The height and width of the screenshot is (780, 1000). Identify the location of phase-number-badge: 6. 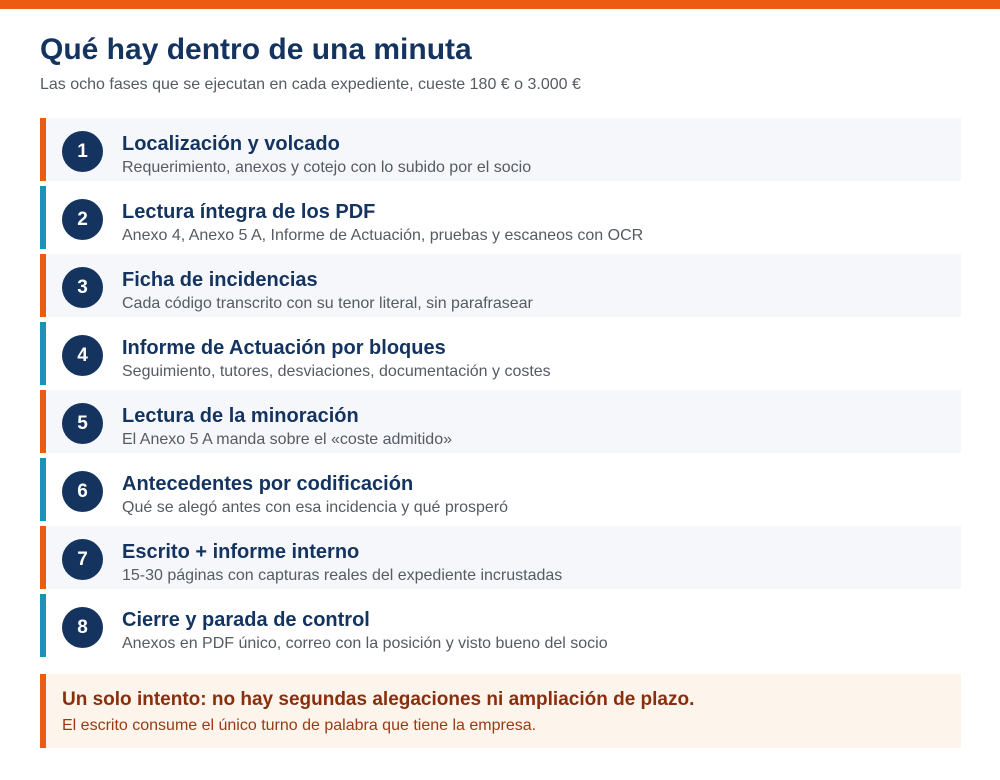
(82, 491).